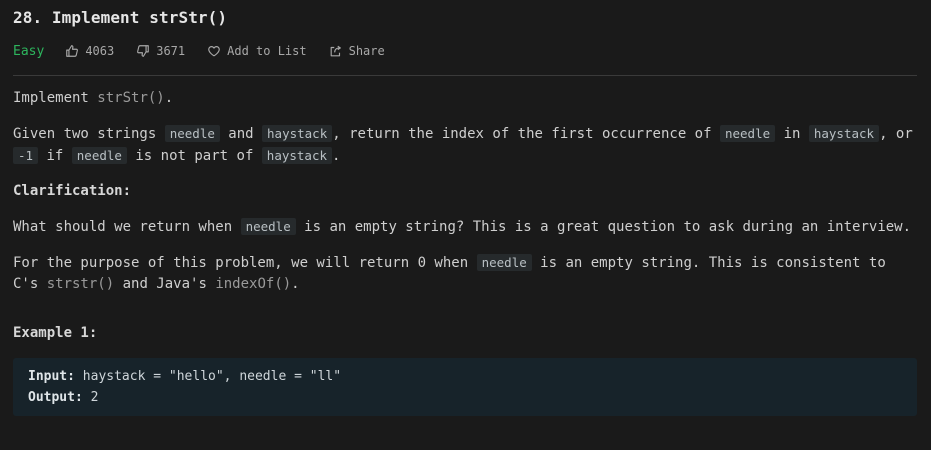  What do you see at coordinates (29, 51) in the screenshot?
I see `difficulty-badge: Easy` at bounding box center [29, 51].